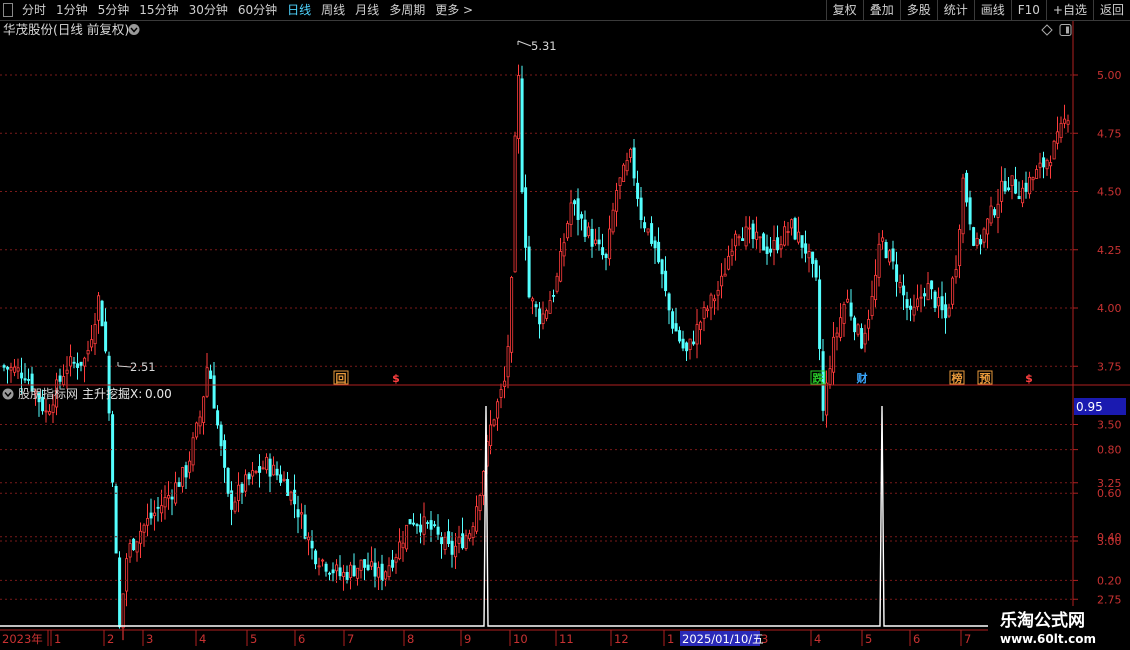 This screenshot has height=650, width=1130. I want to click on title-dropdown-icon, so click(134, 29).